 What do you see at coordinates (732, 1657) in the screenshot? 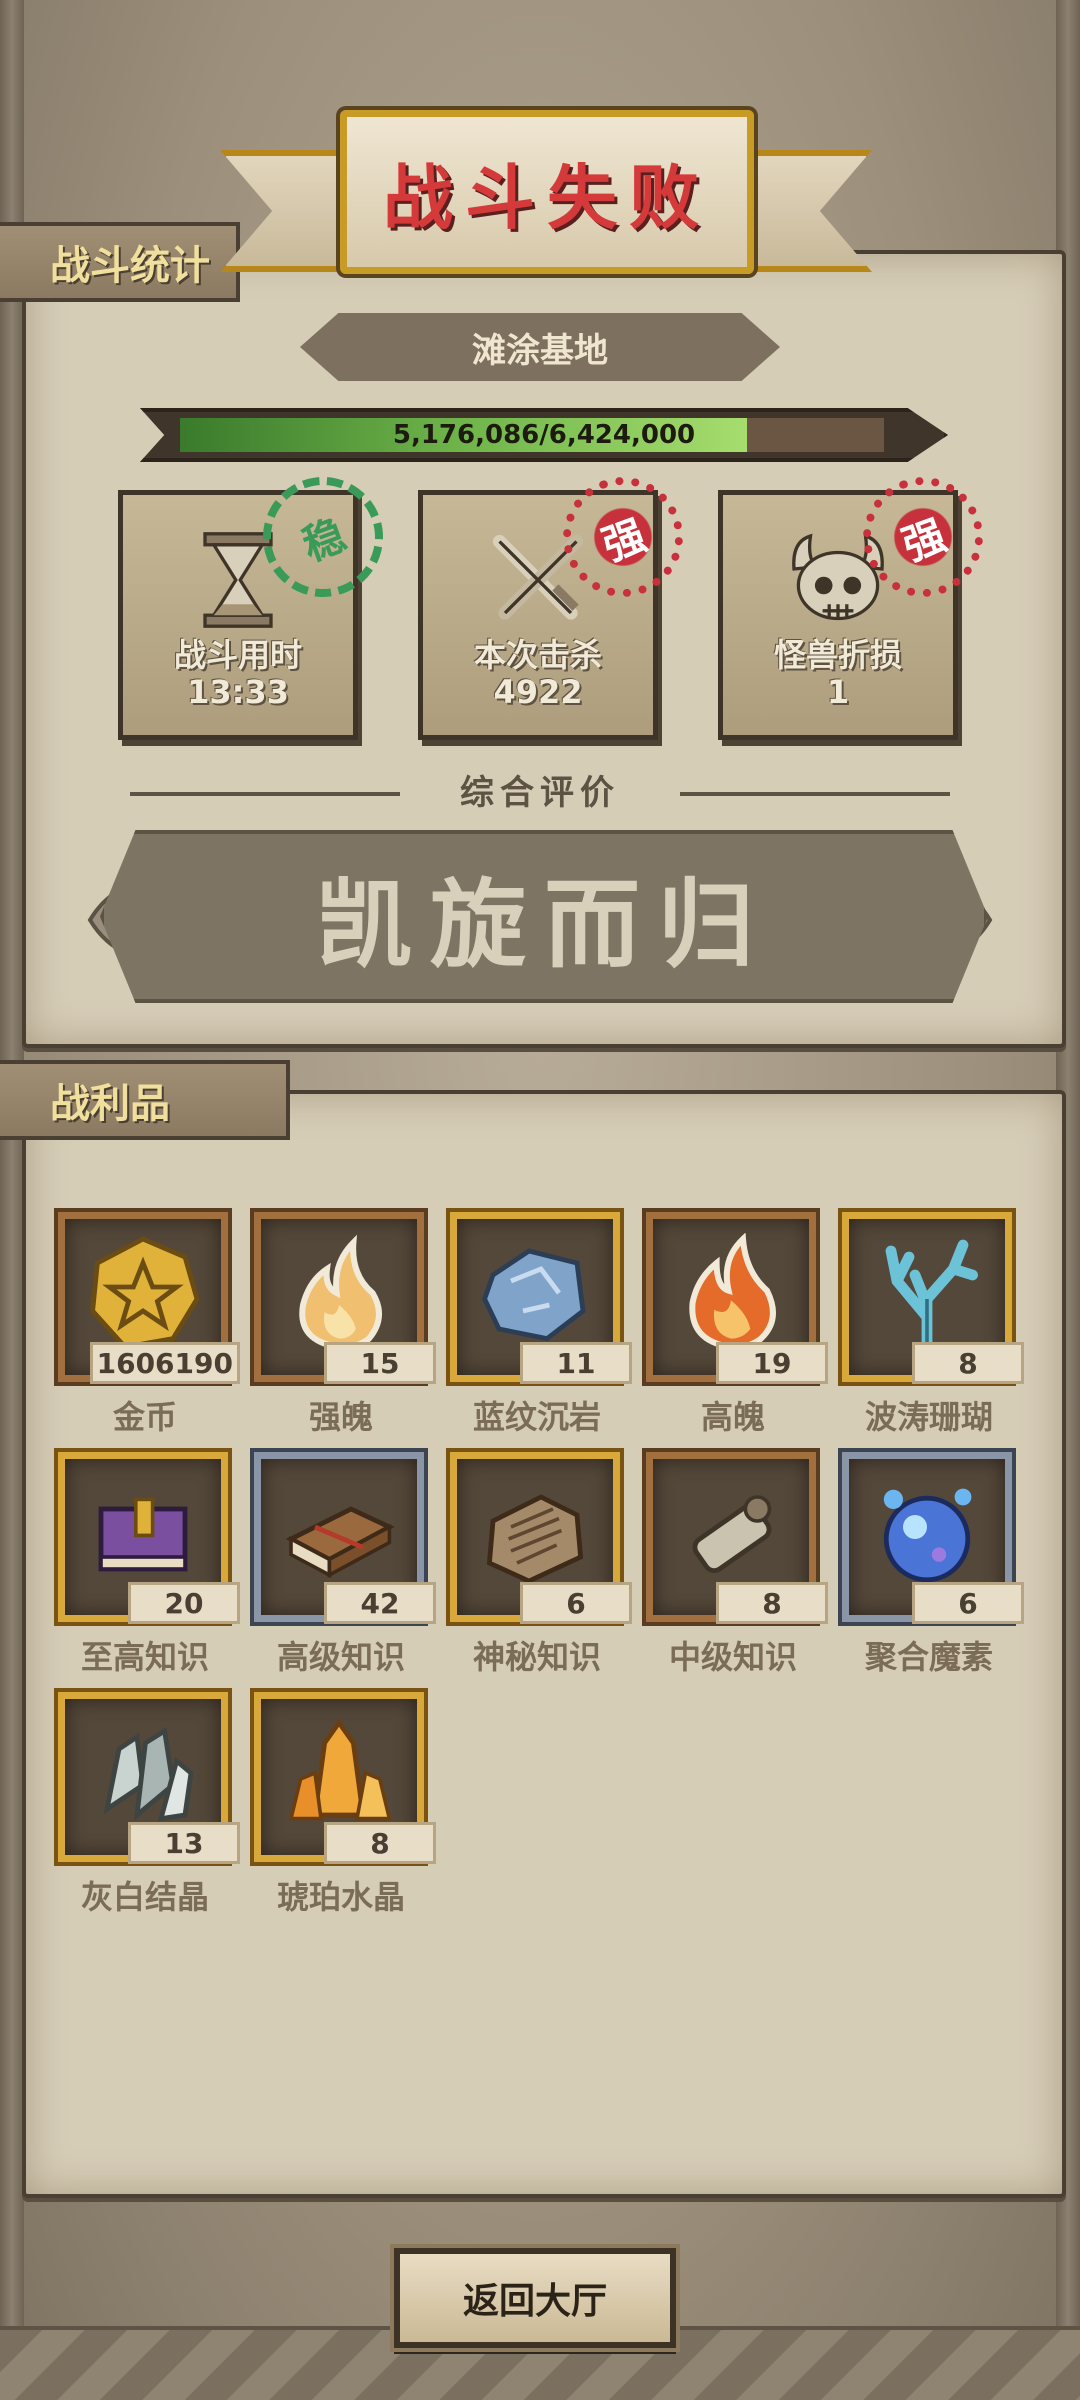
I see `item-name: 中级知识` at bounding box center [732, 1657].